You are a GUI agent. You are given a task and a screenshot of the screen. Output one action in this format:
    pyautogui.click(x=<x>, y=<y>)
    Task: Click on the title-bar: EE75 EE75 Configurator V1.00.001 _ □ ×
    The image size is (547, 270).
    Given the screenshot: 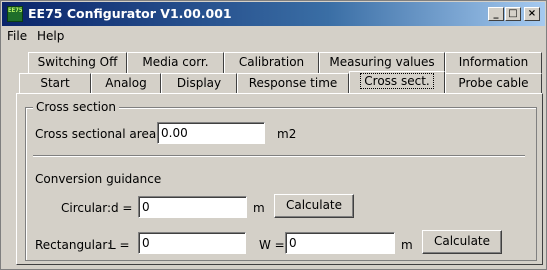 What is the action you would take?
    pyautogui.click(x=273, y=14)
    